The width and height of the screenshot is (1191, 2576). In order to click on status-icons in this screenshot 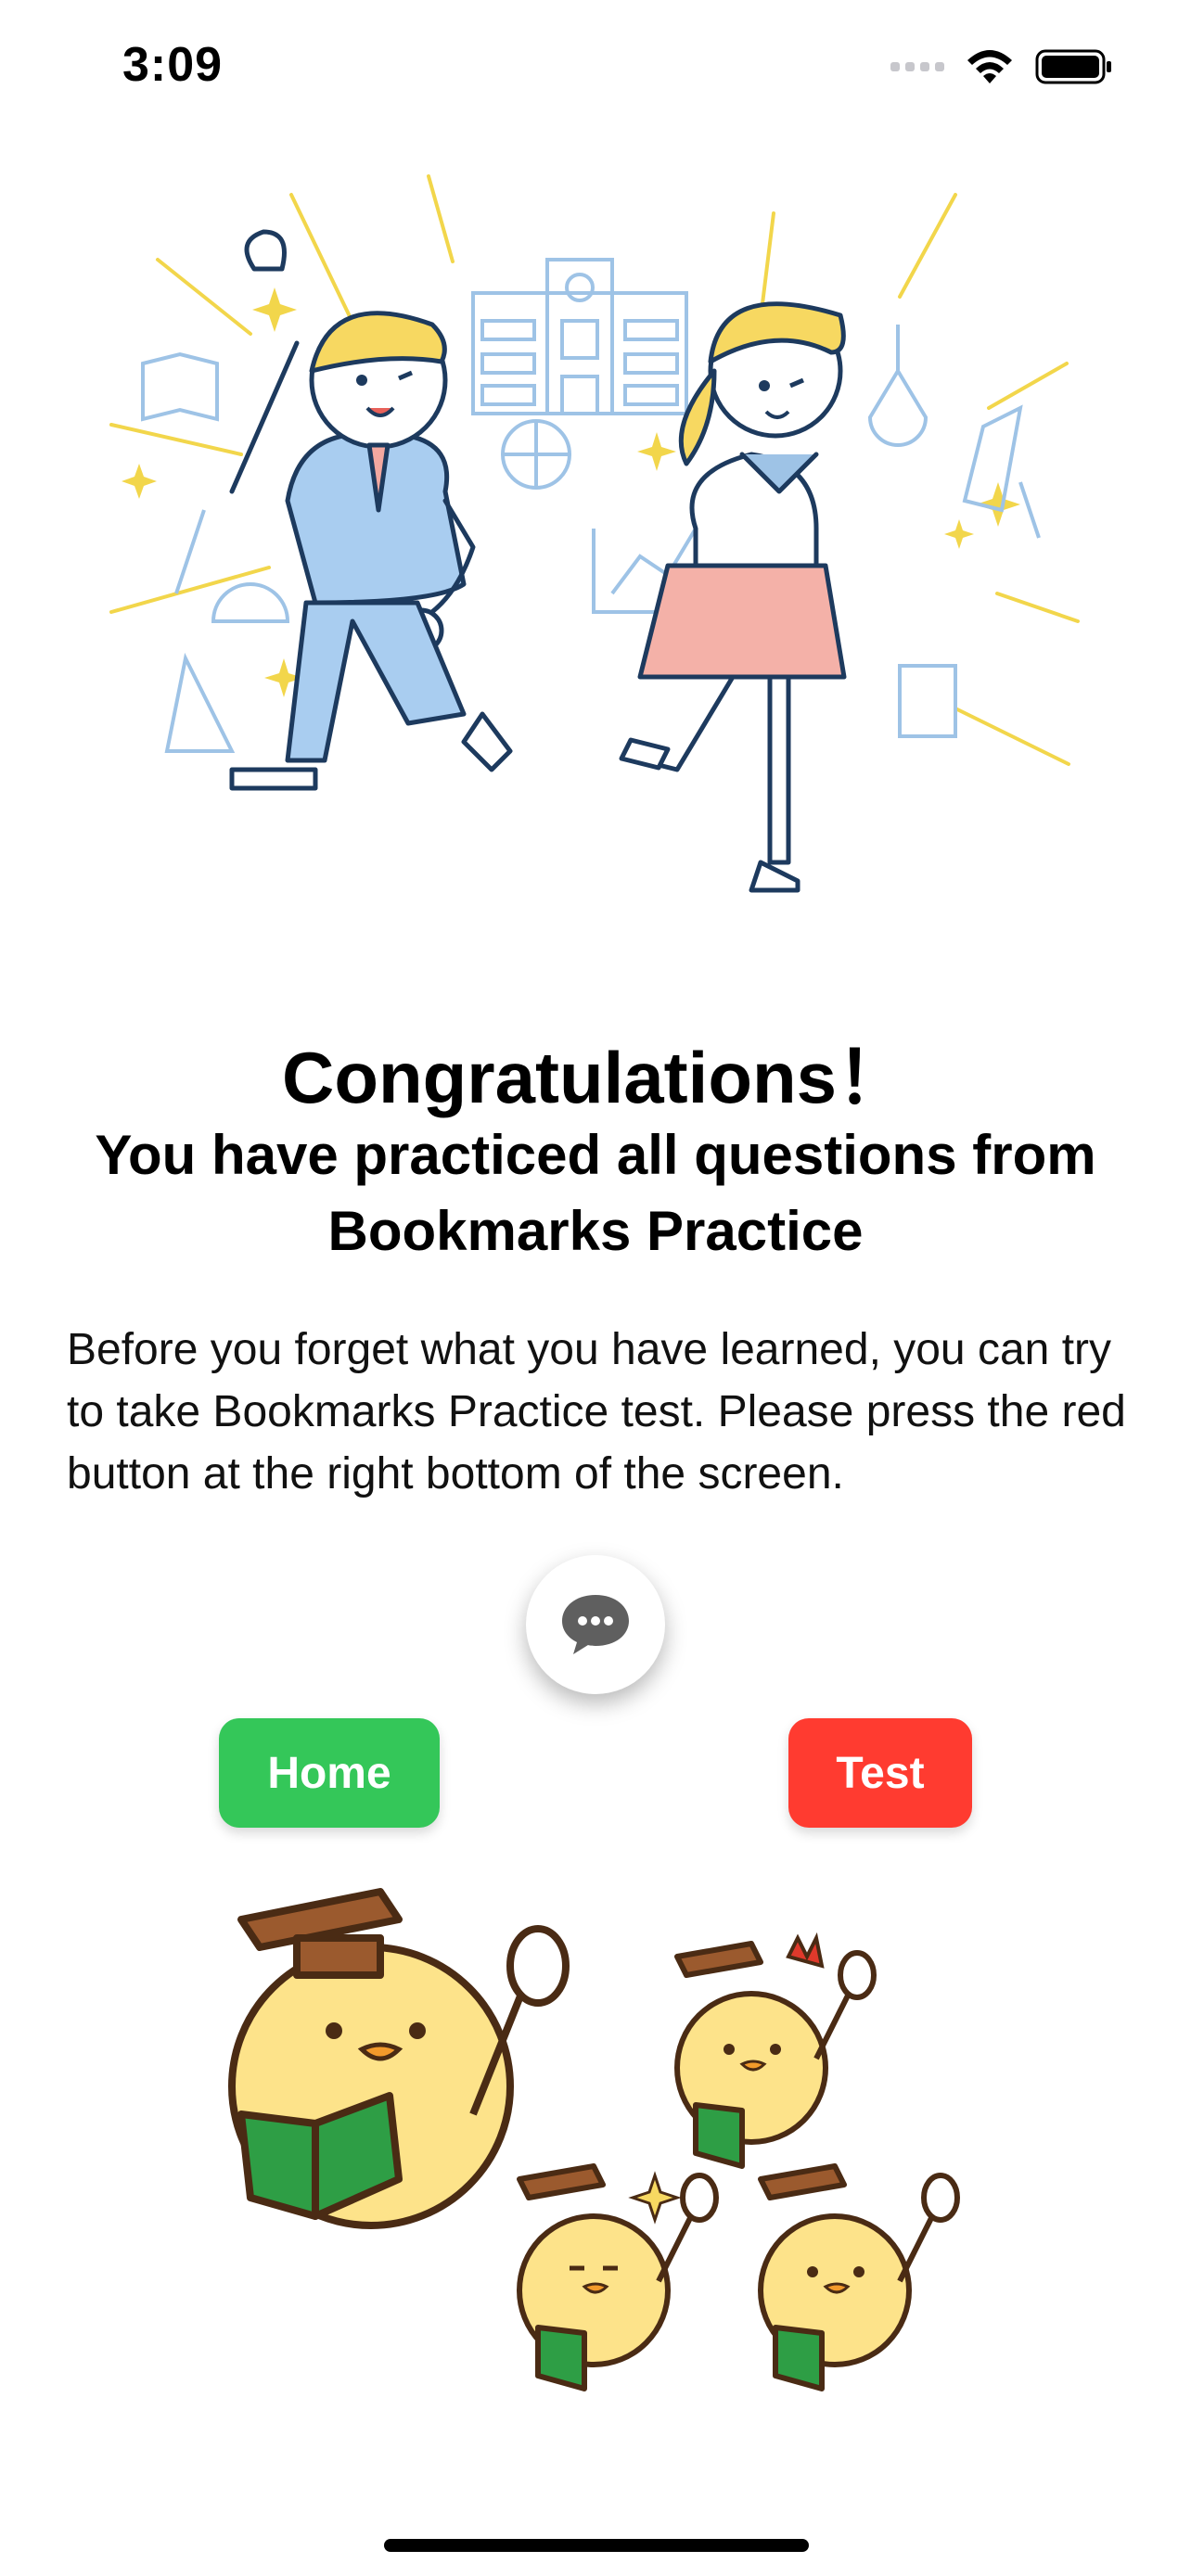, I will do `click(1001, 66)`.